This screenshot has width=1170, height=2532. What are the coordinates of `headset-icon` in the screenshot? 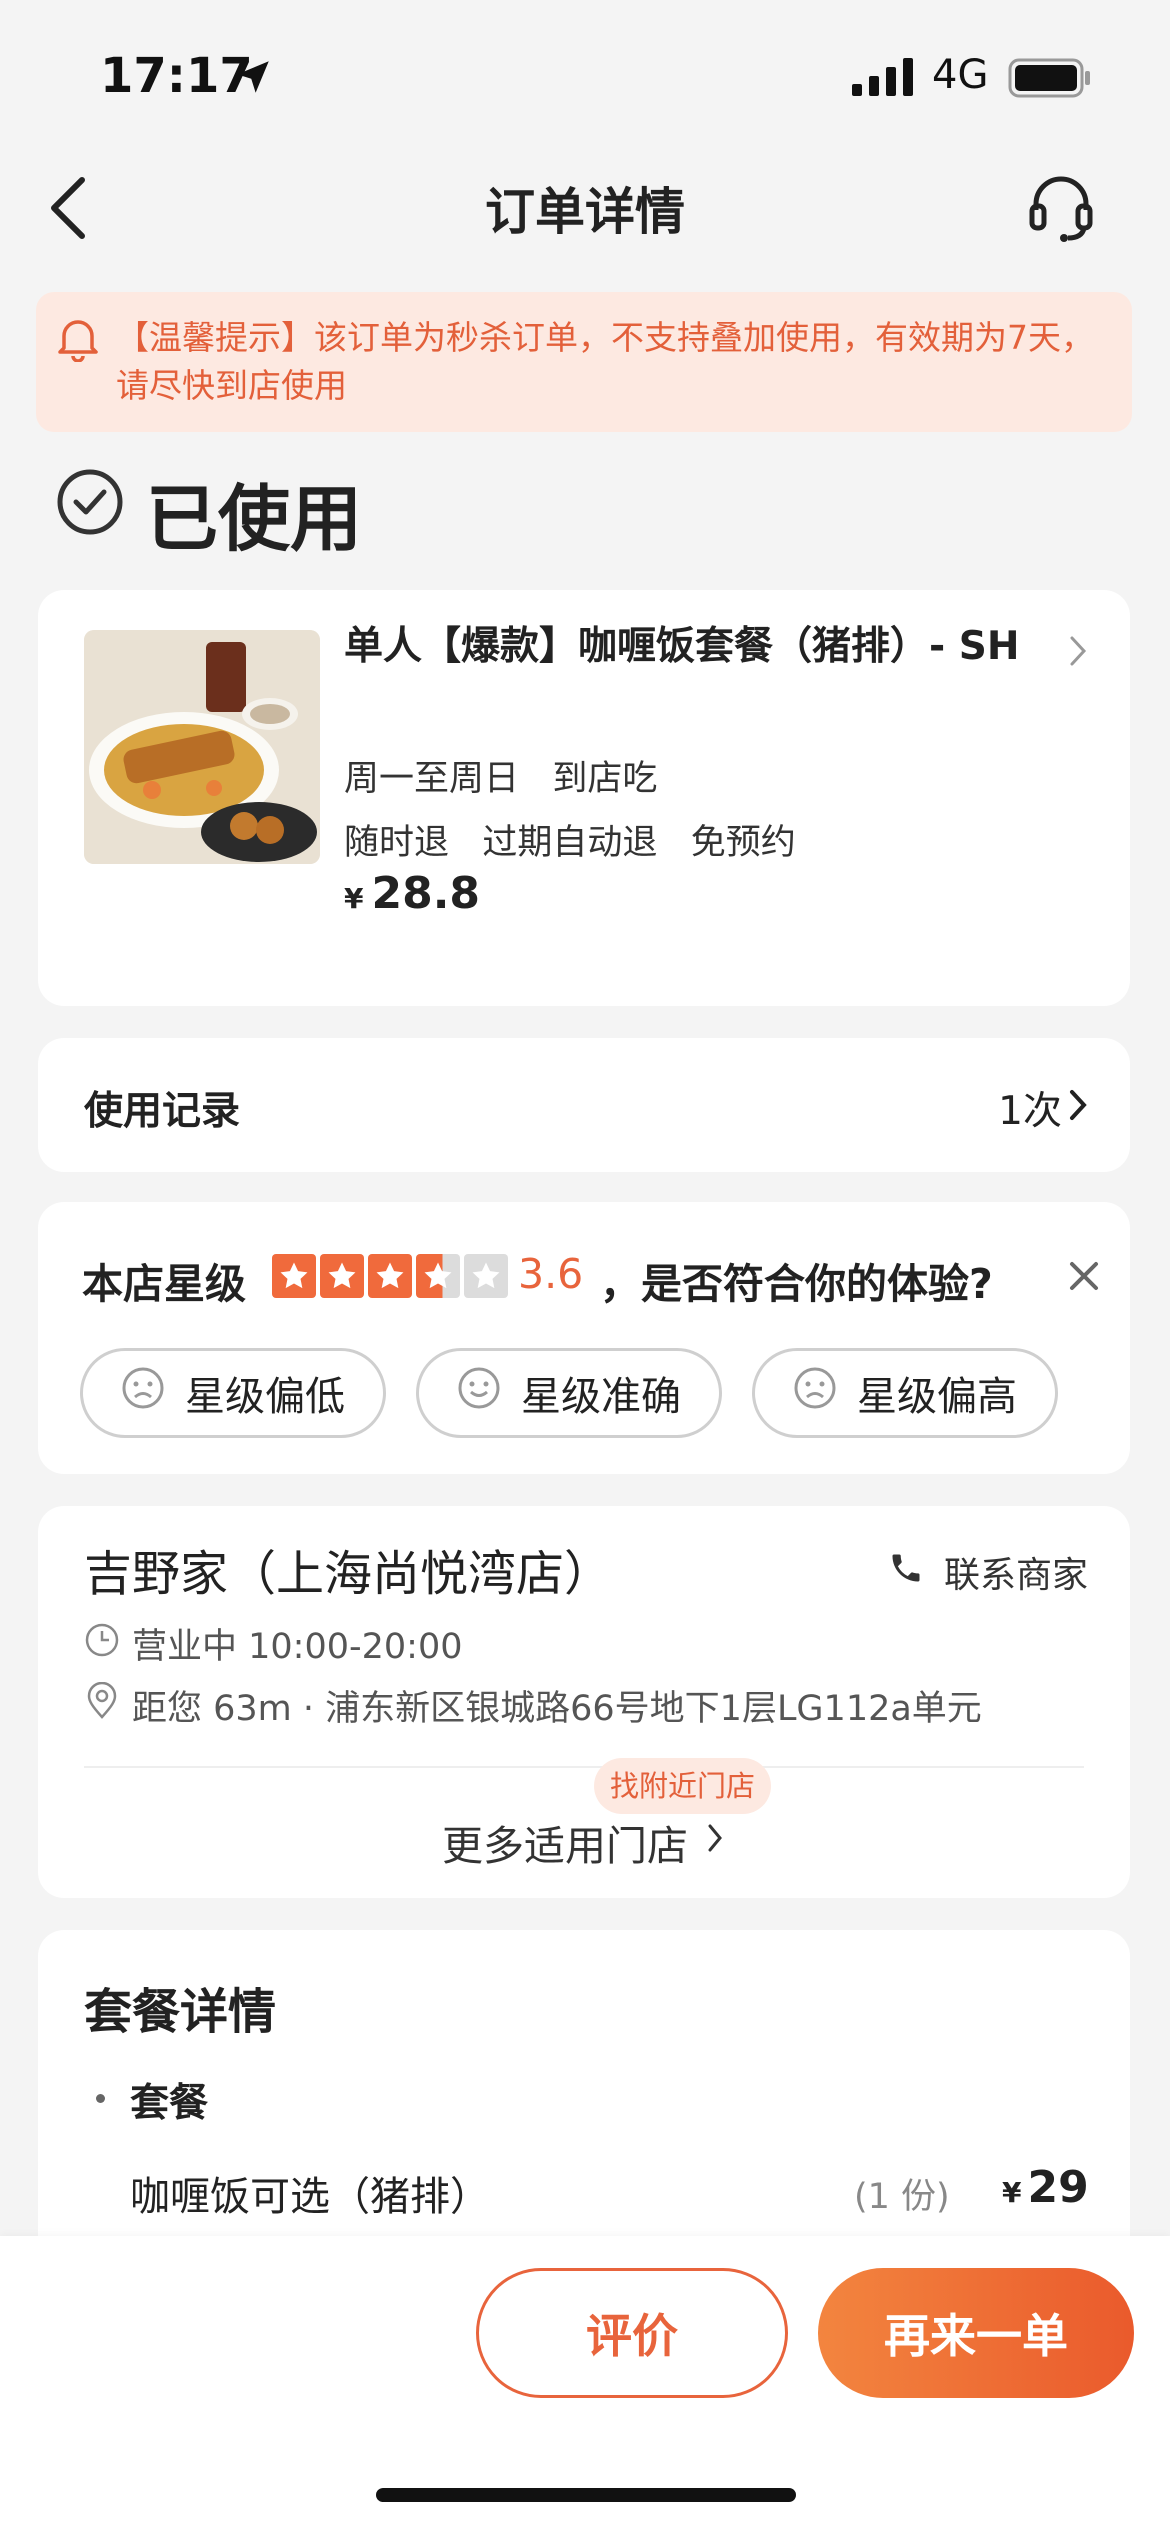 It's located at (1061, 209).